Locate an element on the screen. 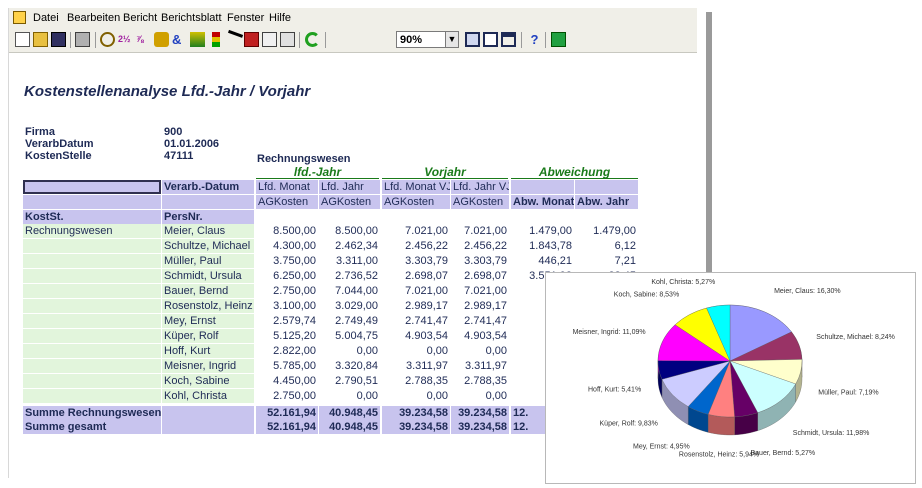 The height and width of the screenshot is (488, 922). sum-rw-vj-monat: 39.234,58 is located at coordinates (416, 413).